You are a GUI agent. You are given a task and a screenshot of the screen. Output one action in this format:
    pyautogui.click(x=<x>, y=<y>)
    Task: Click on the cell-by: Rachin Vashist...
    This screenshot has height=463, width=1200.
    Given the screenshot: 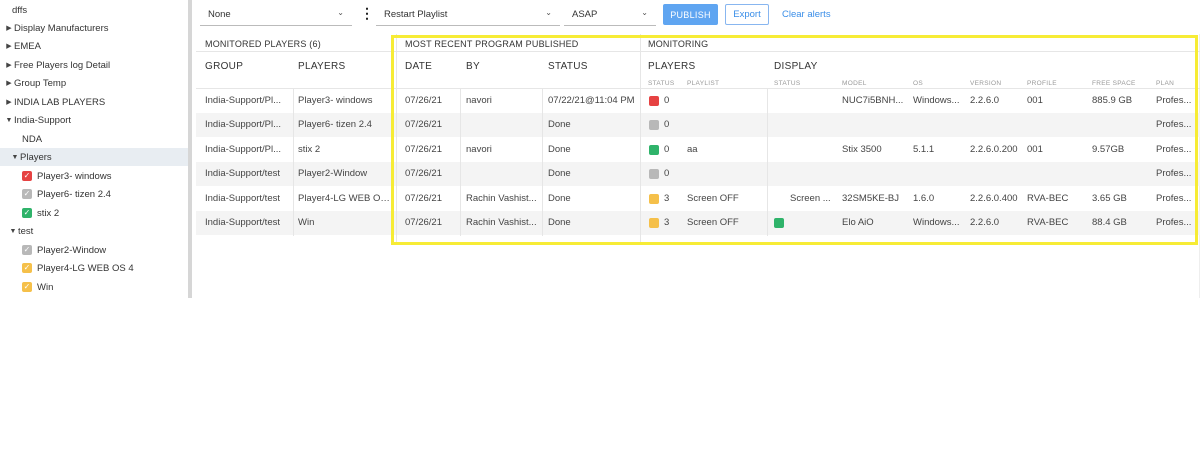 What is the action you would take?
    pyautogui.click(x=501, y=222)
    